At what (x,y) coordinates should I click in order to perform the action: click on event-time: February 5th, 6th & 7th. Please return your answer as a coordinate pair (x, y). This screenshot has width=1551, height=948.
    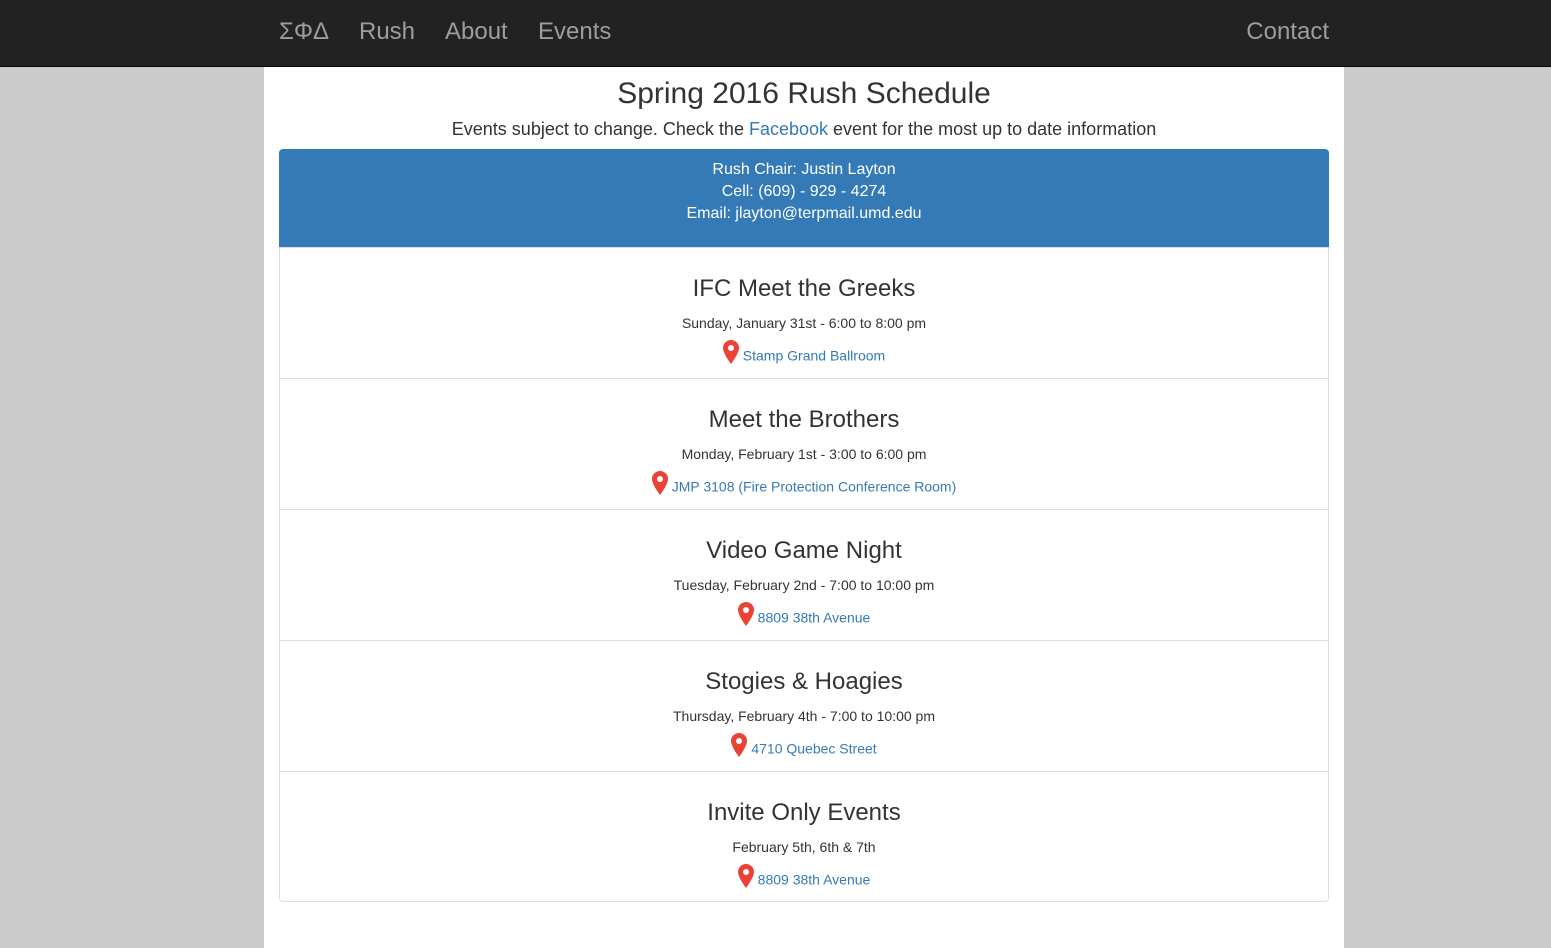
    Looking at the image, I should click on (804, 847).